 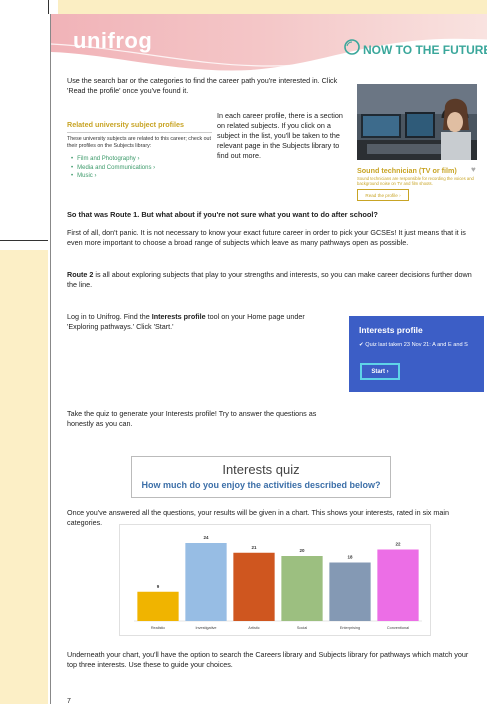 What do you see at coordinates (254, 547) in the screenshot?
I see `chart-value-label: 21` at bounding box center [254, 547].